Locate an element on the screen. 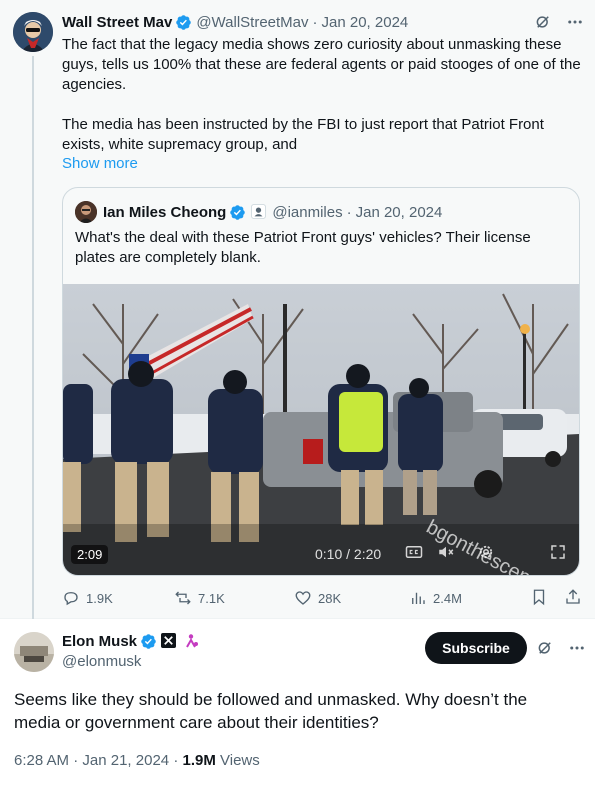 The image size is (595, 791). reply-icon is located at coordinates (71, 599).